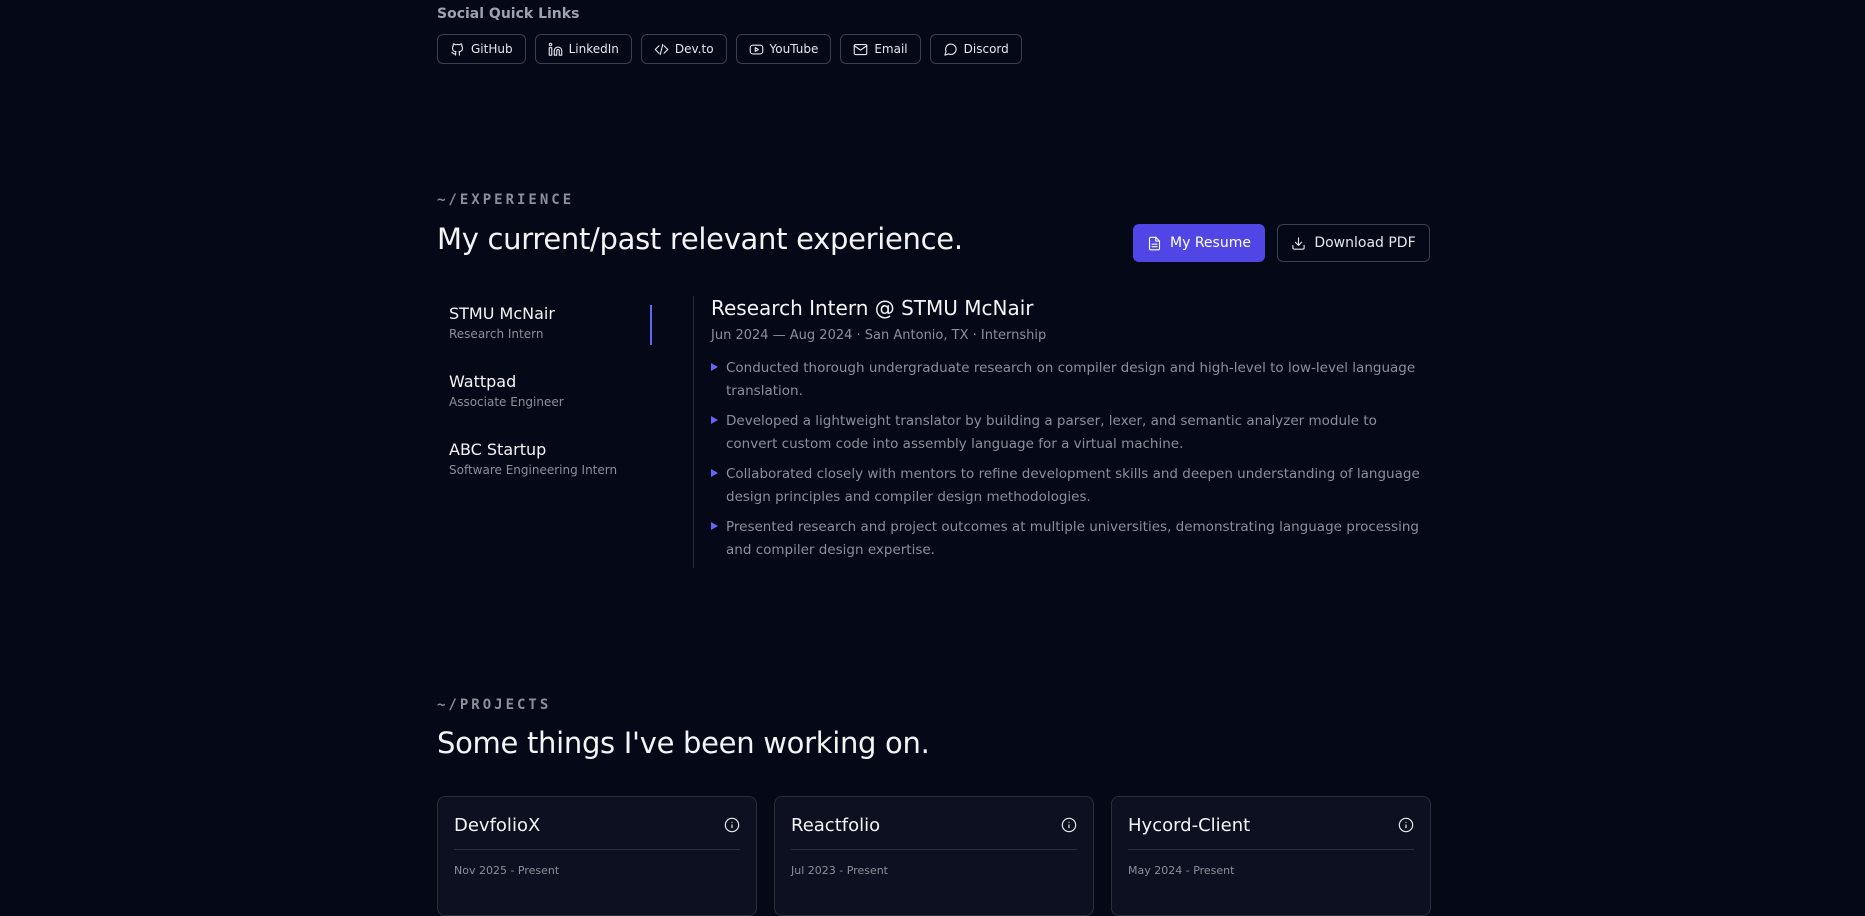  I want to click on discord-link-label: Discord, so click(986, 49).